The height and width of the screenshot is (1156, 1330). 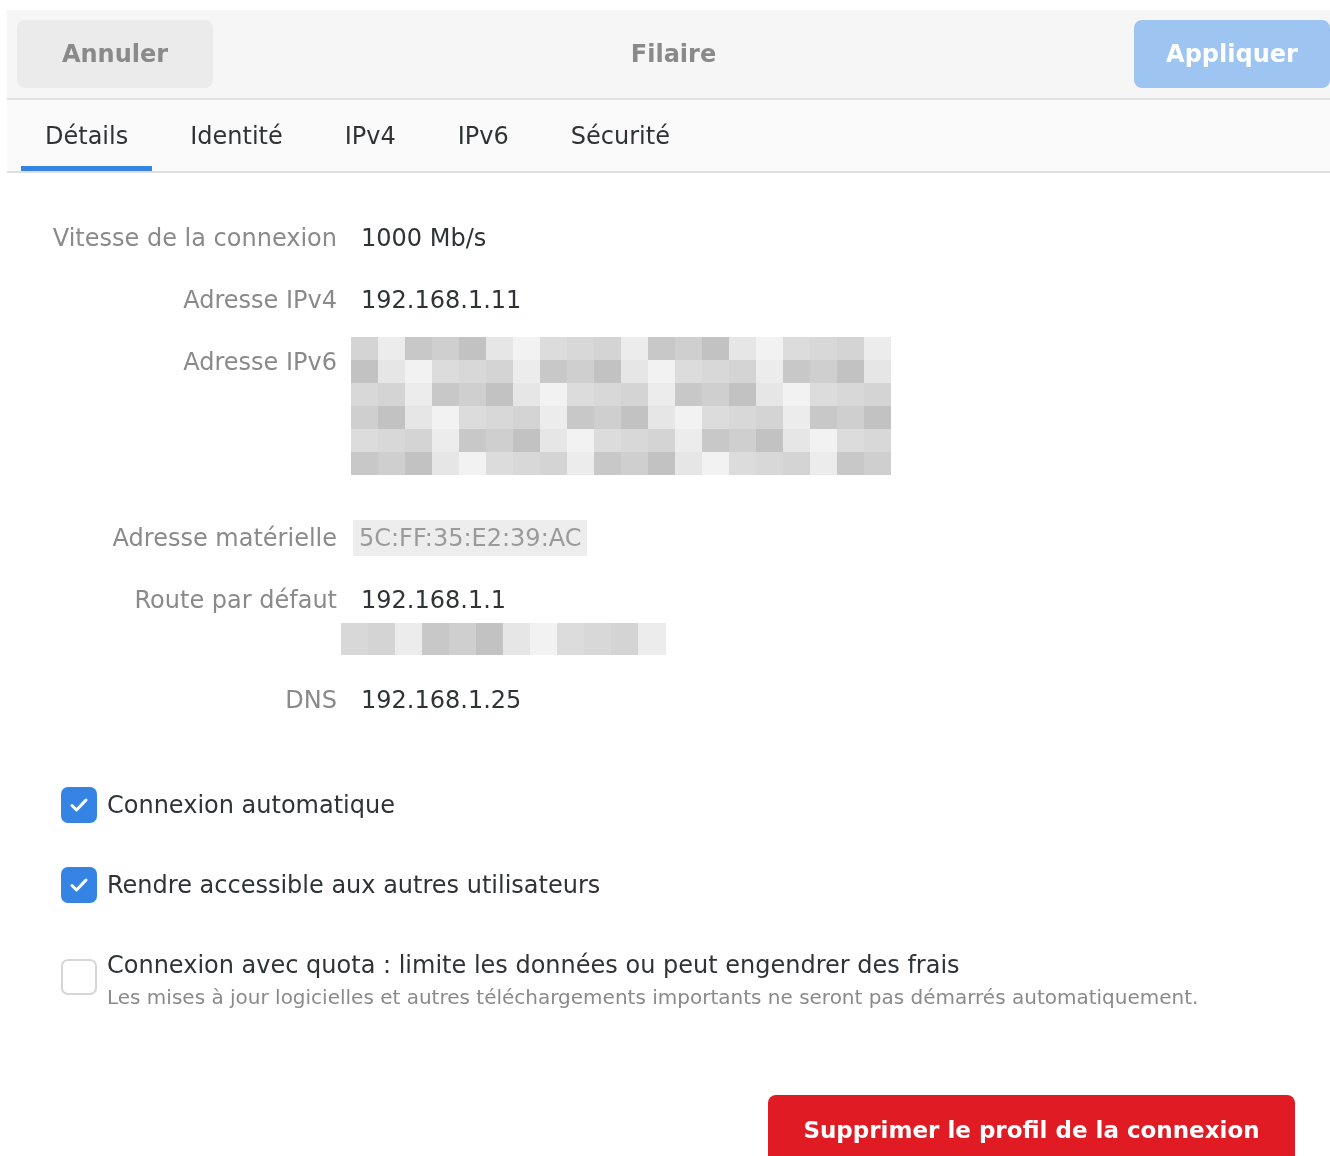 What do you see at coordinates (259, 362) in the screenshot?
I see `field-label: Adresse IPv6` at bounding box center [259, 362].